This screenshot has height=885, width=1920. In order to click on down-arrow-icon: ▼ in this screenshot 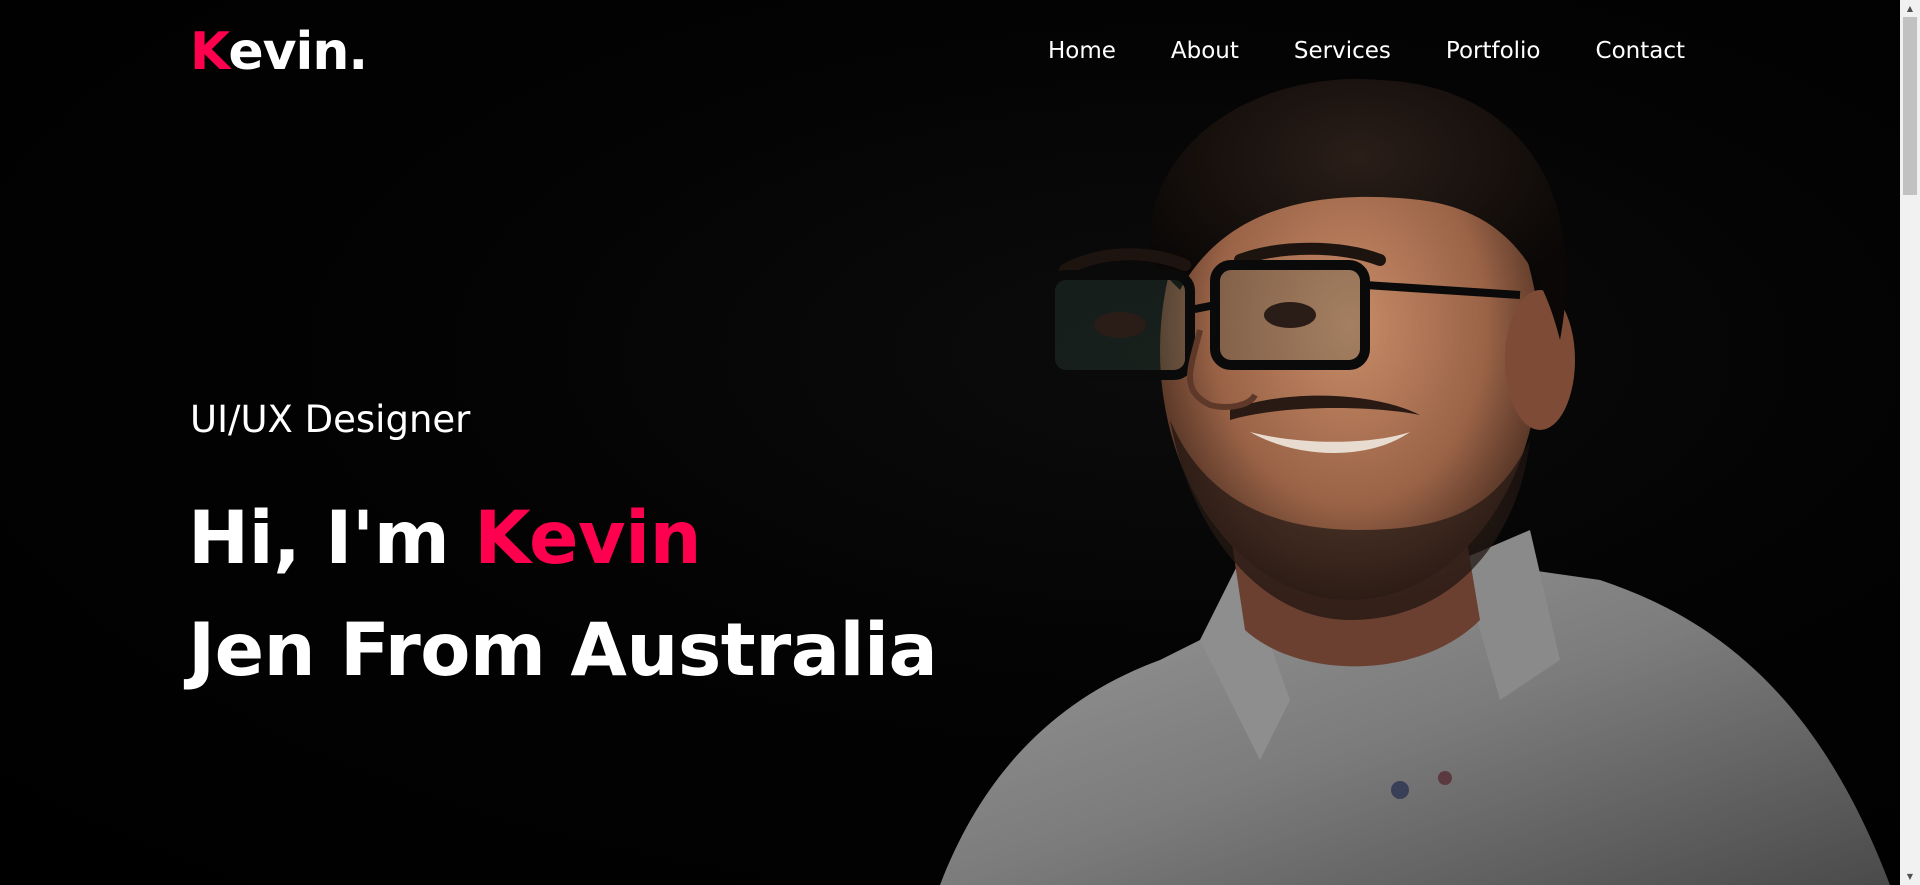, I will do `click(1910, 876)`.